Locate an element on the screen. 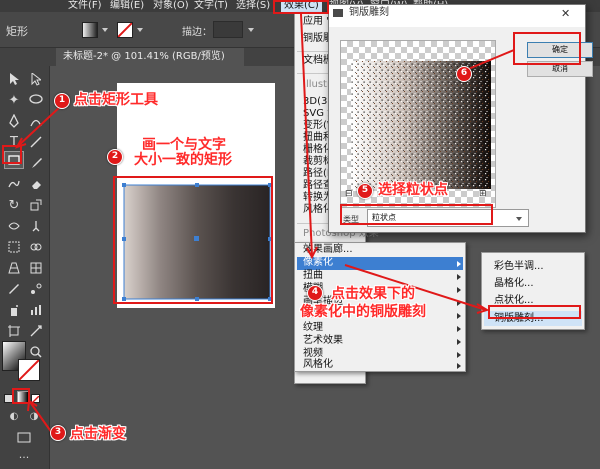 This screenshot has width=600, height=469. arrow-to-gradient is located at coordinates (41, 417).